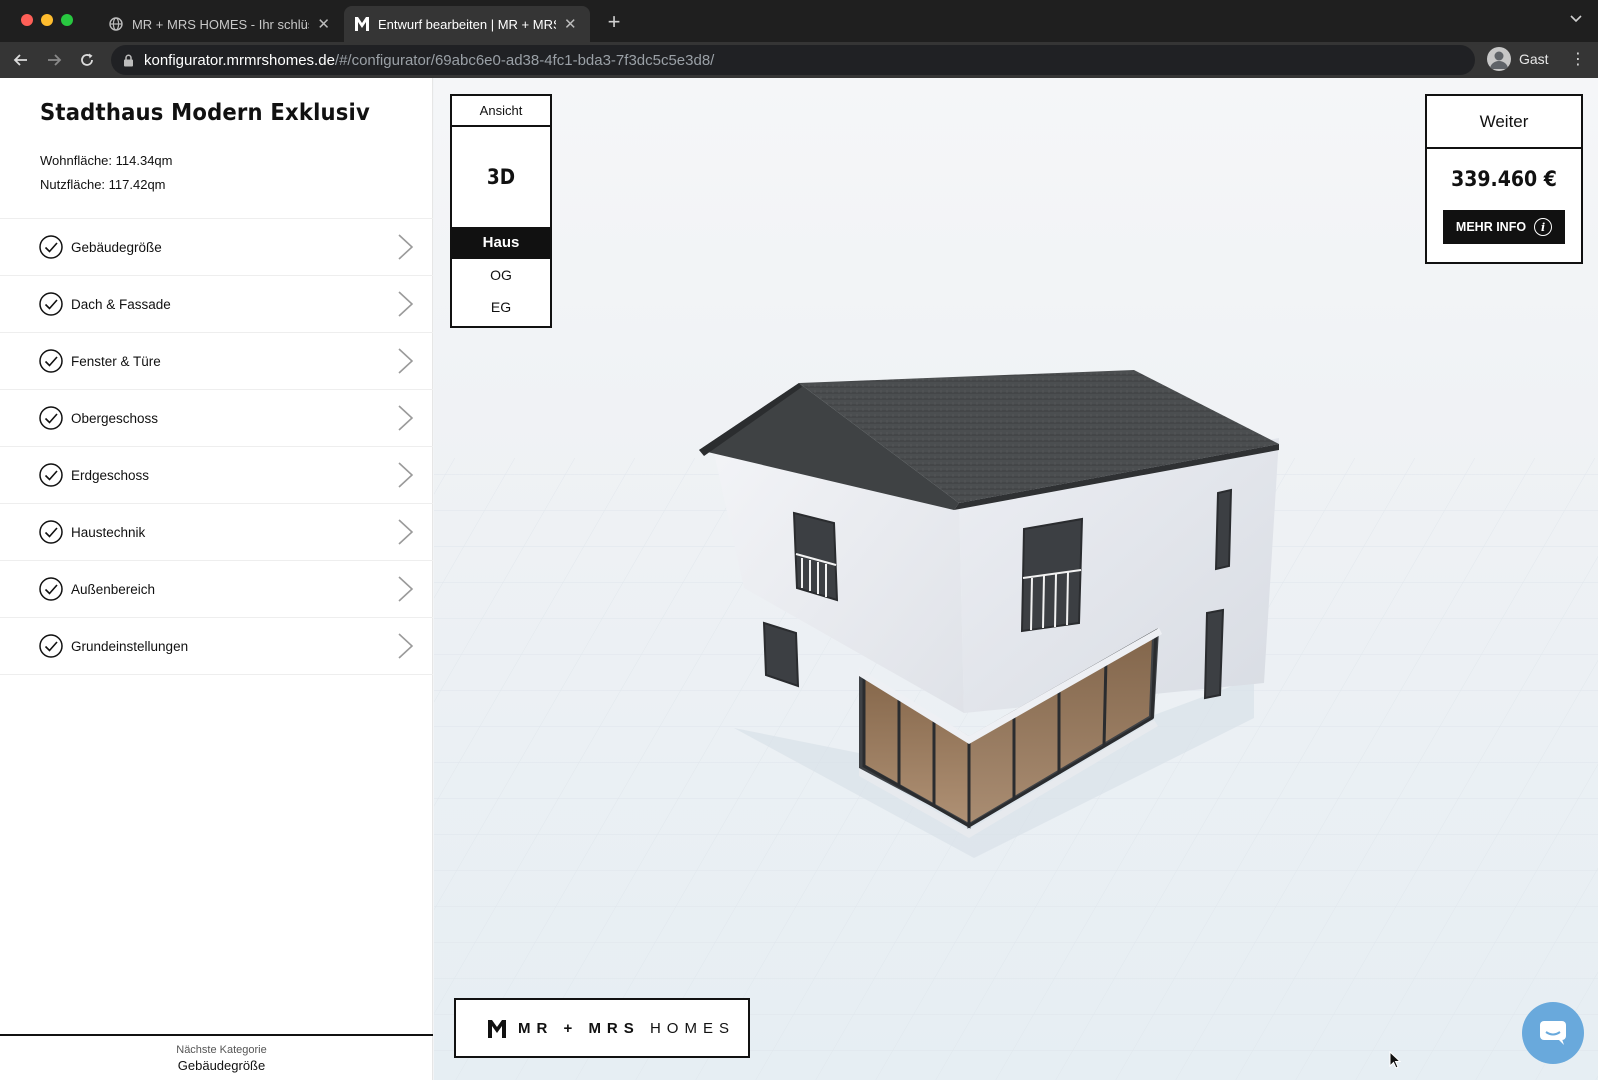  Describe the element at coordinates (501, 243) in the screenshot. I see `view-option-haus: Haus` at that location.